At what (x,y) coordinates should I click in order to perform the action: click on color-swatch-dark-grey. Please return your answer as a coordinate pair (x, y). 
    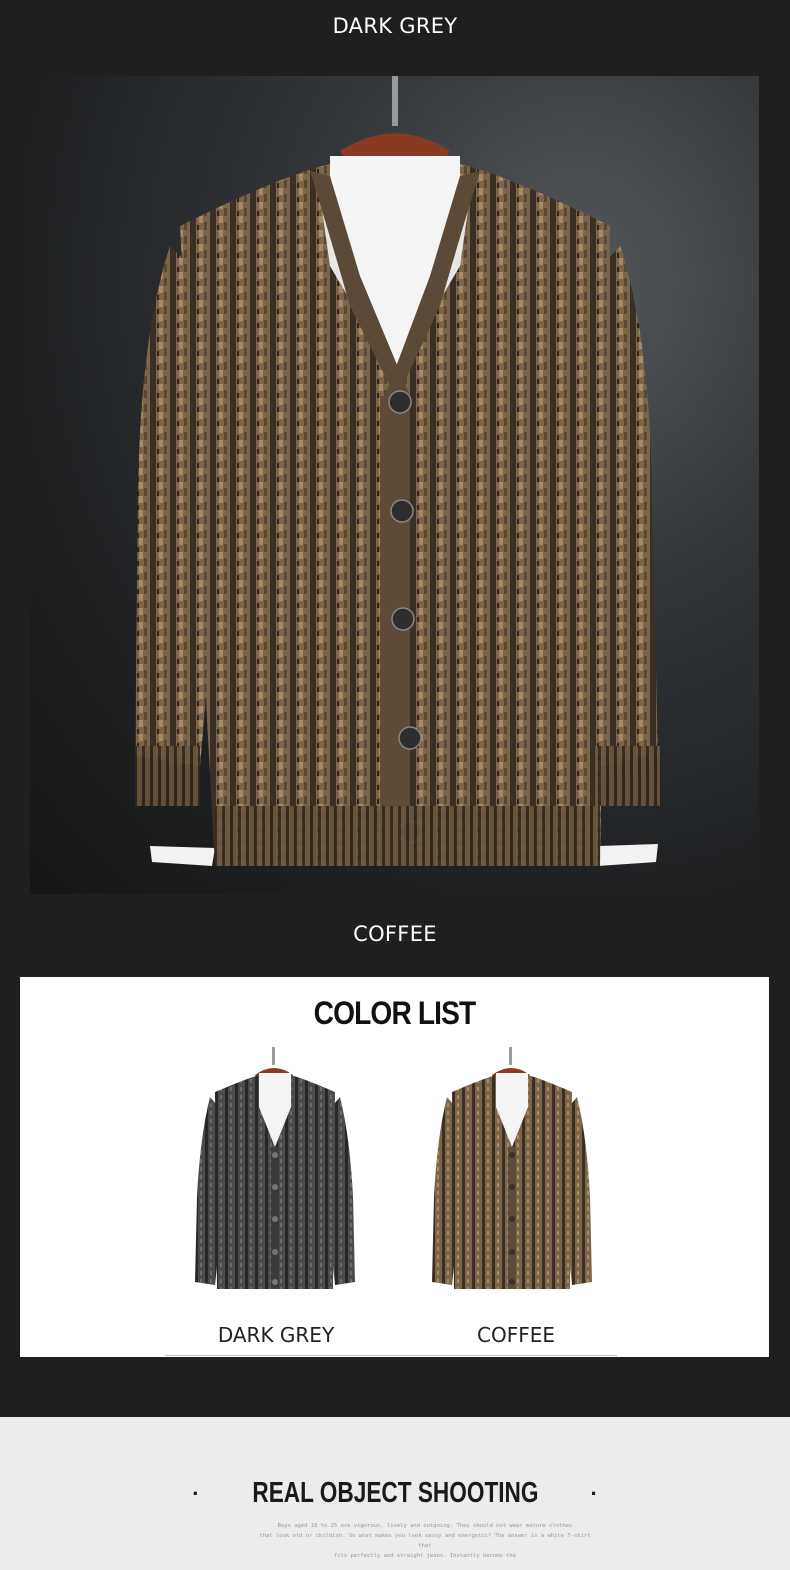
    Looking at the image, I should click on (275, 1171).